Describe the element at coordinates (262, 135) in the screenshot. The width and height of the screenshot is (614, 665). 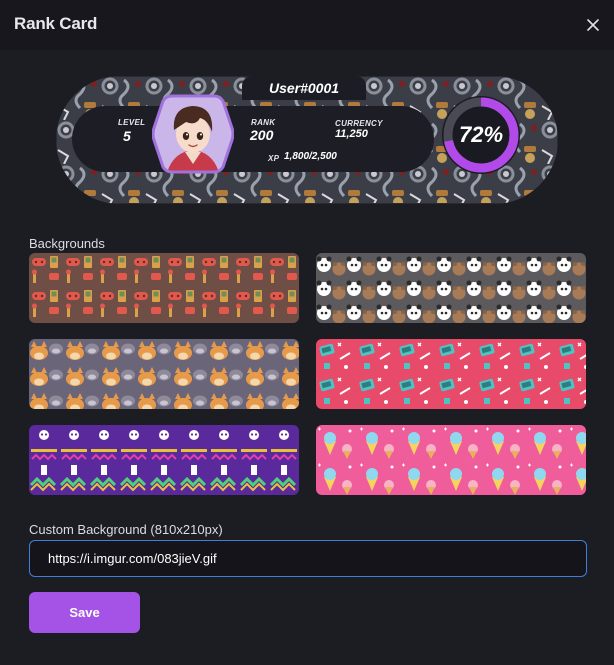
I see `rank-value: 200` at that location.